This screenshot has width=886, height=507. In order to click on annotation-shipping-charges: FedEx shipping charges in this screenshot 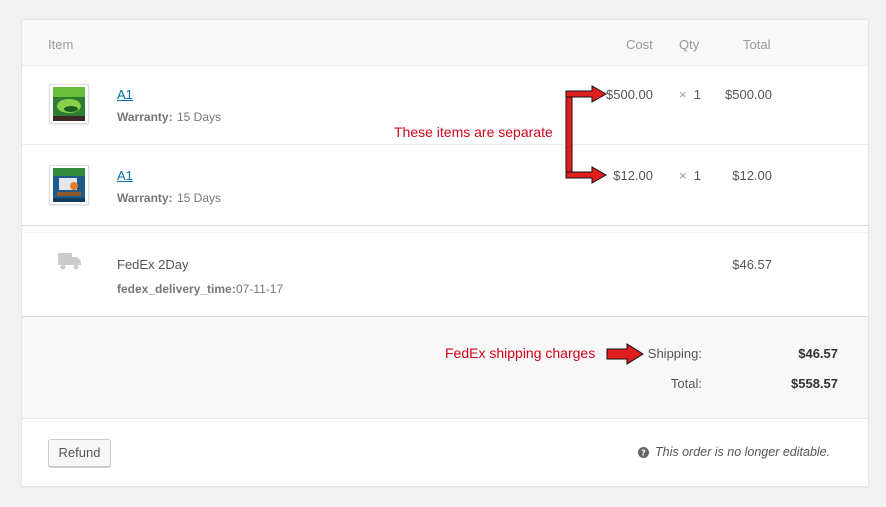, I will do `click(520, 353)`.